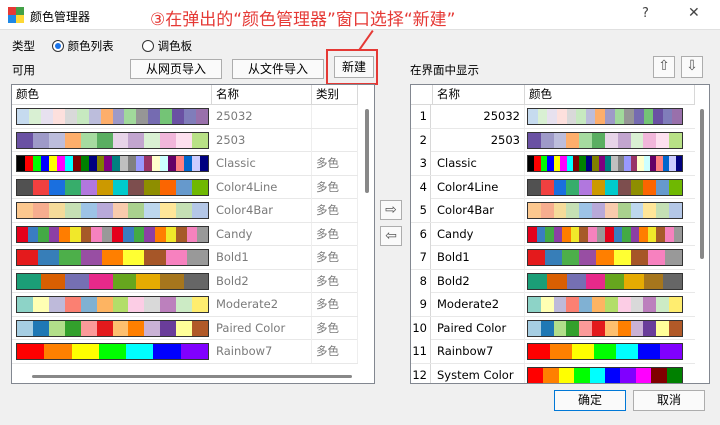 This screenshot has height=425, width=720. What do you see at coordinates (185, 258) in the screenshot?
I see `list-item: Bold1 多色` at bounding box center [185, 258].